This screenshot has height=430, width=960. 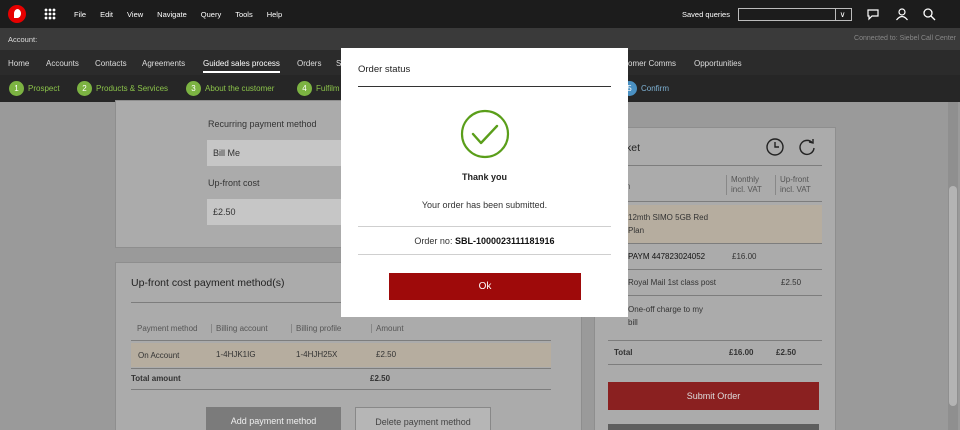 I want to click on menu-view: View, so click(x=135, y=14).